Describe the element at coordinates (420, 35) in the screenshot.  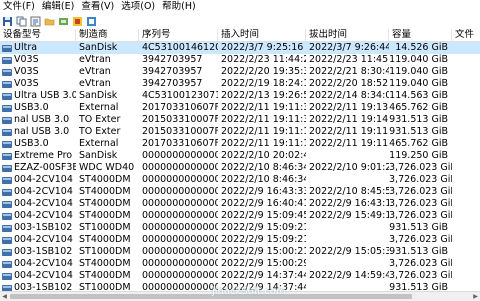
I see `column-header-capacity: 容量` at that location.